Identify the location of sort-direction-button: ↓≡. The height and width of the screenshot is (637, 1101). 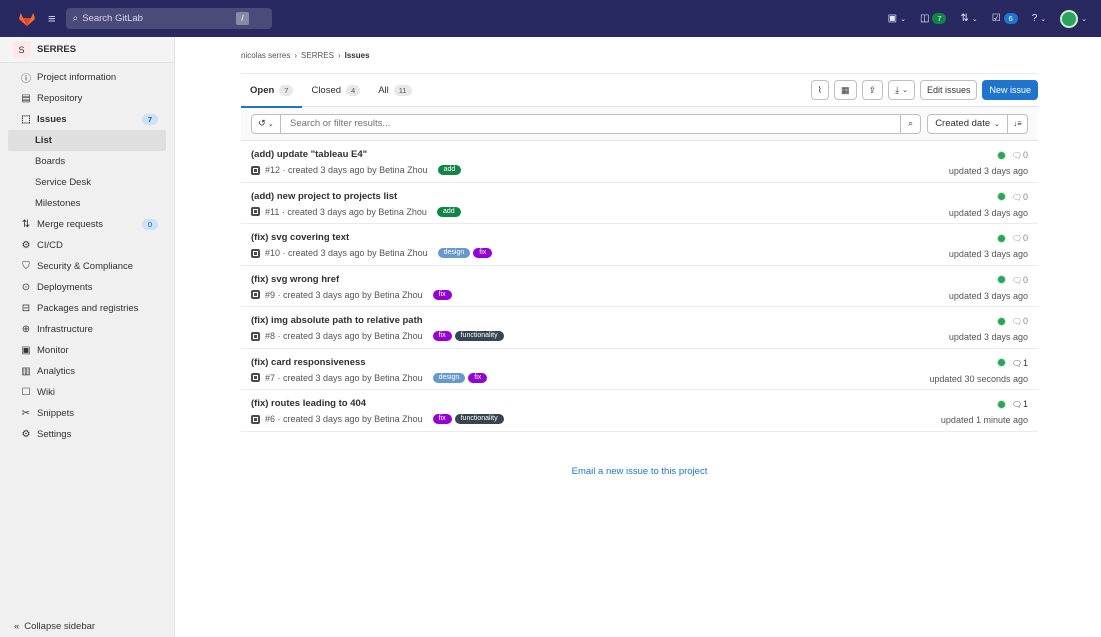
(1018, 123).